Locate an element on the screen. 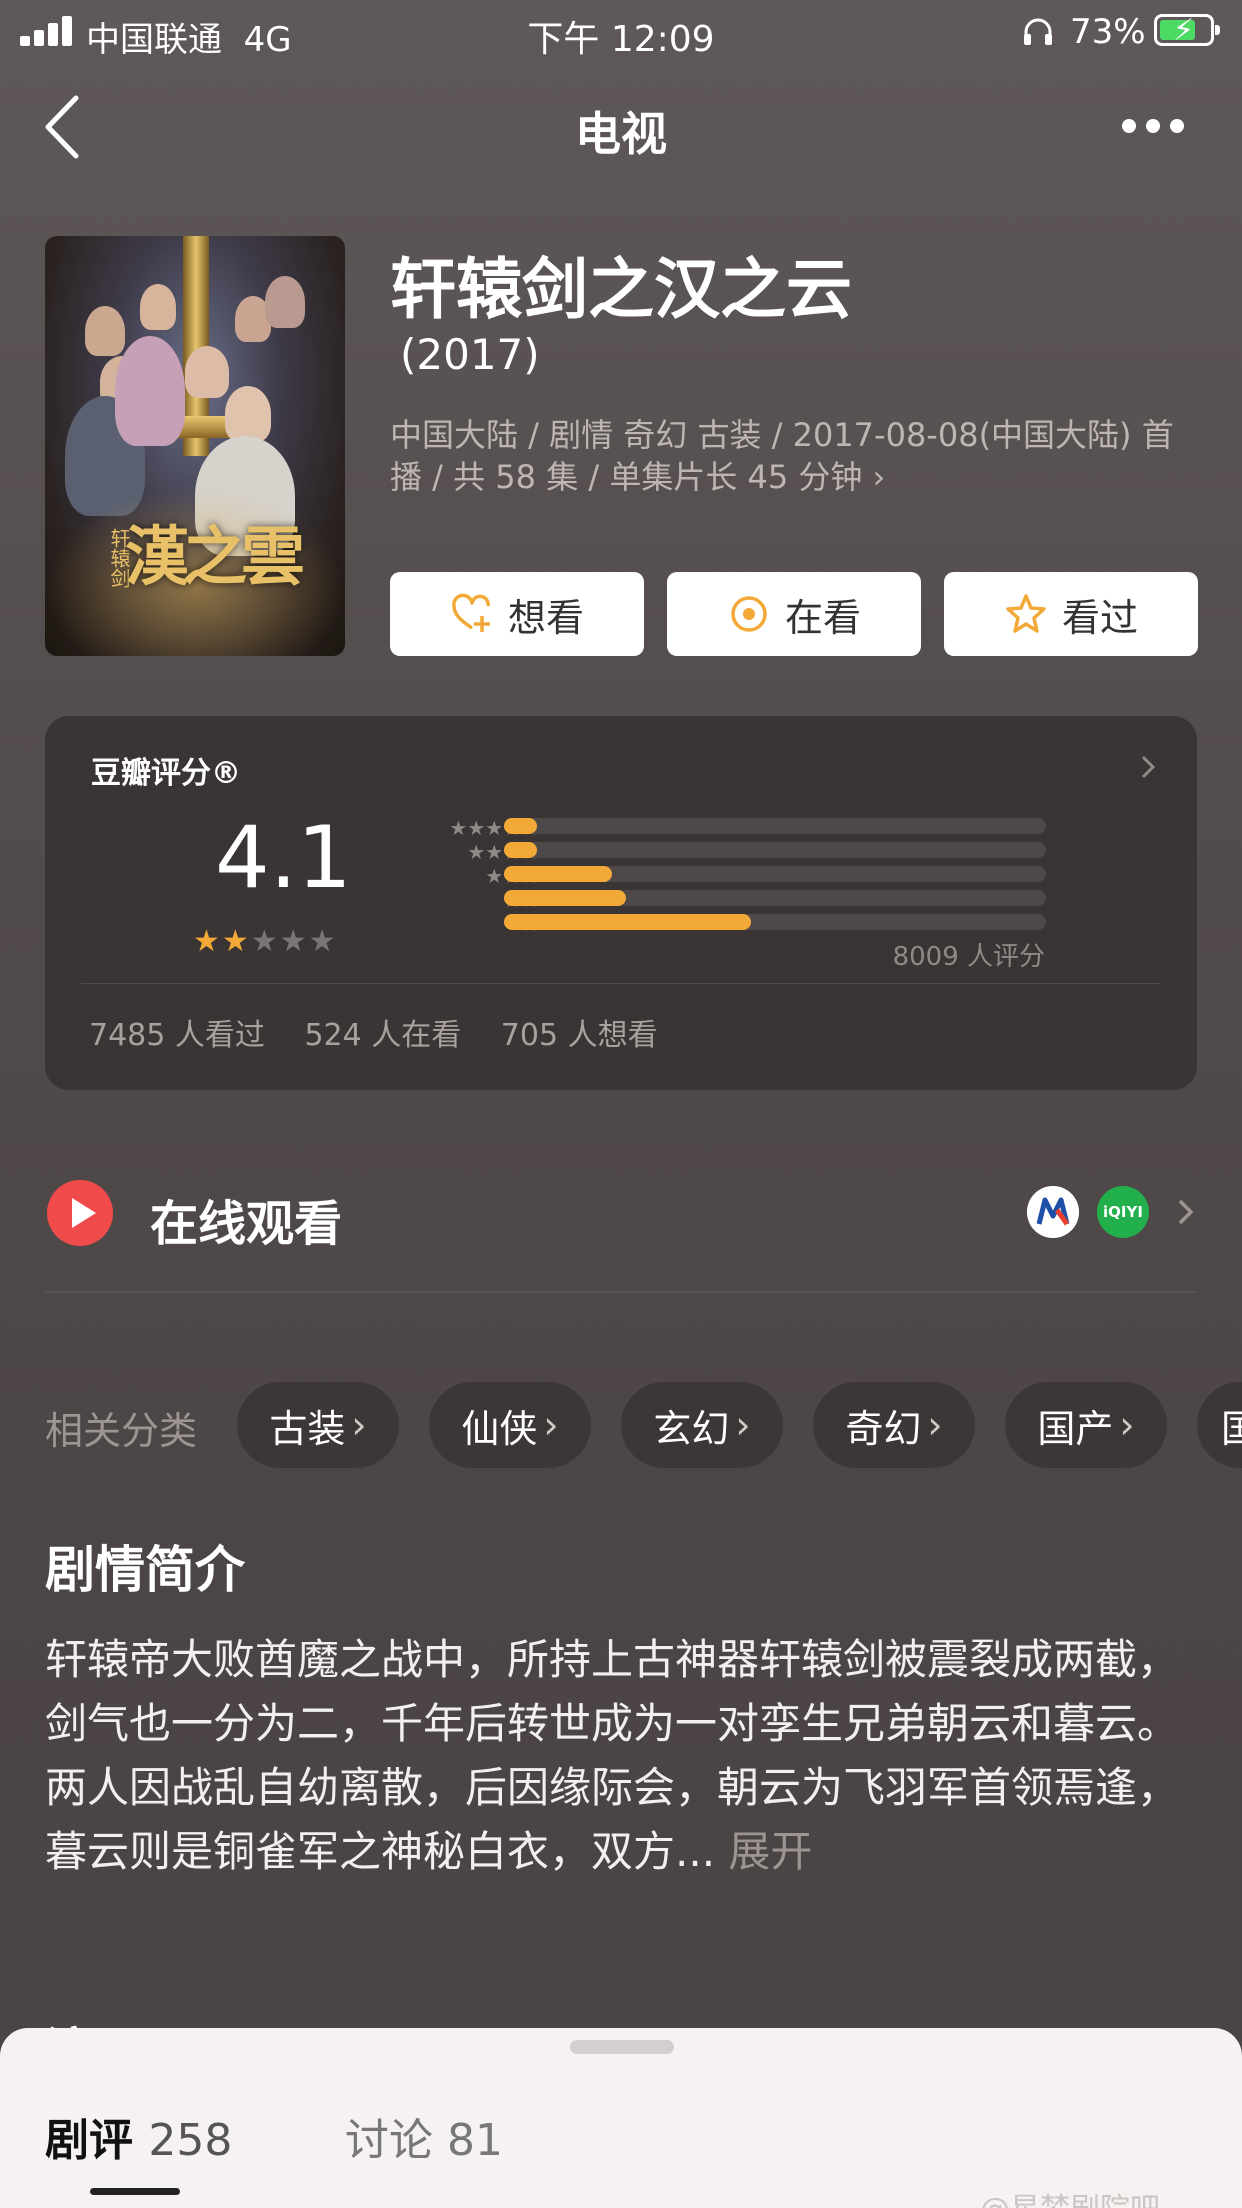 The width and height of the screenshot is (1242, 2208). want-label: 想看 is located at coordinates (545, 617).